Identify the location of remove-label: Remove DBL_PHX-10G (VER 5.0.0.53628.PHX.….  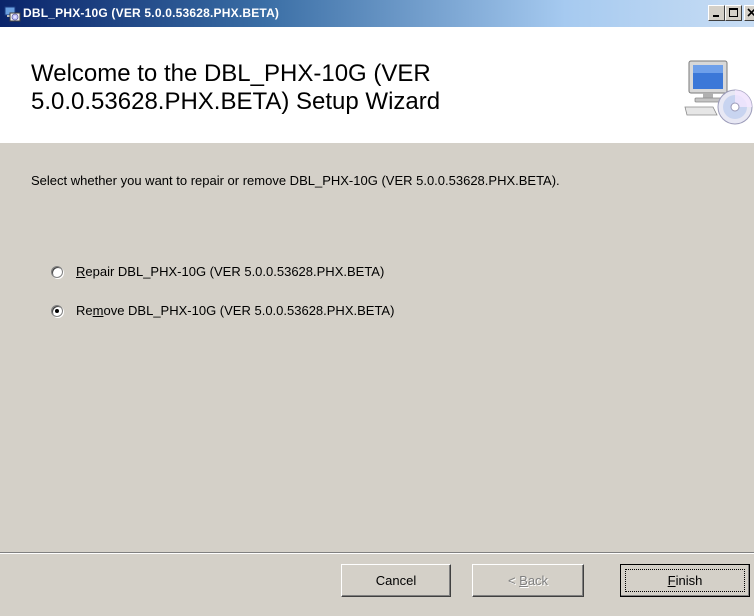
(235, 310).